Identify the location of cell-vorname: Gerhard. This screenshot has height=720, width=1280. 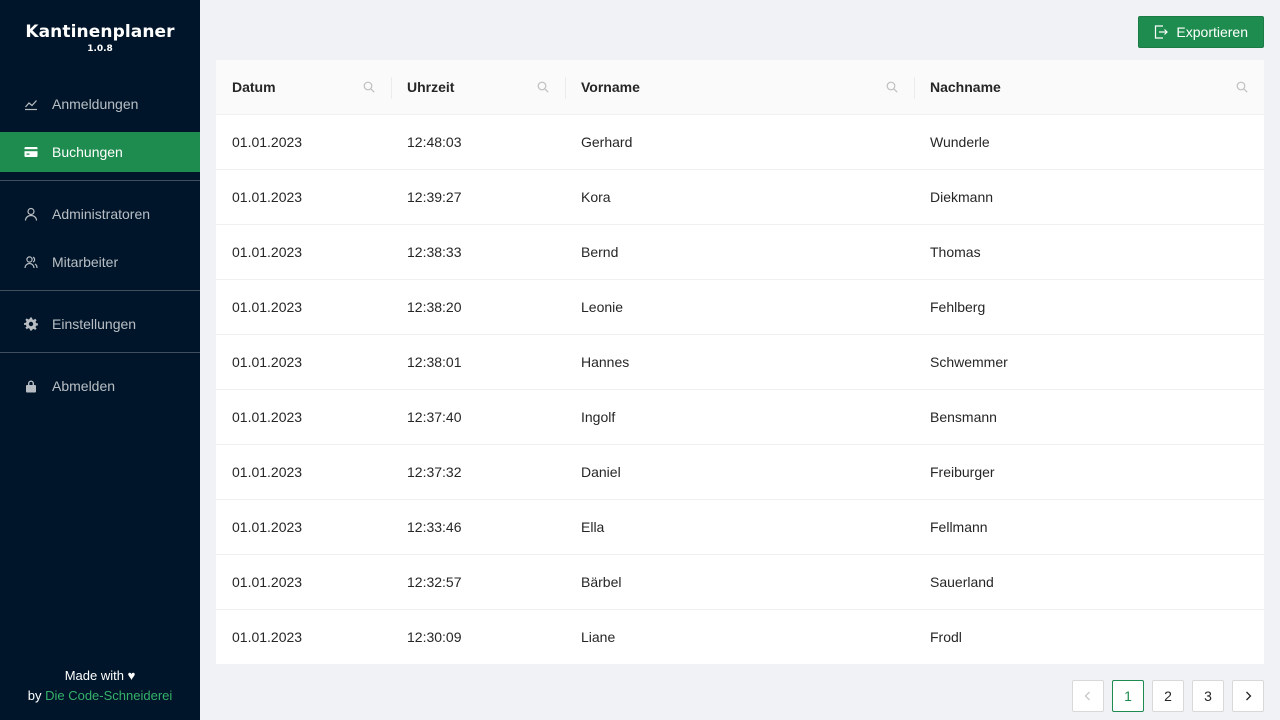
(739, 142).